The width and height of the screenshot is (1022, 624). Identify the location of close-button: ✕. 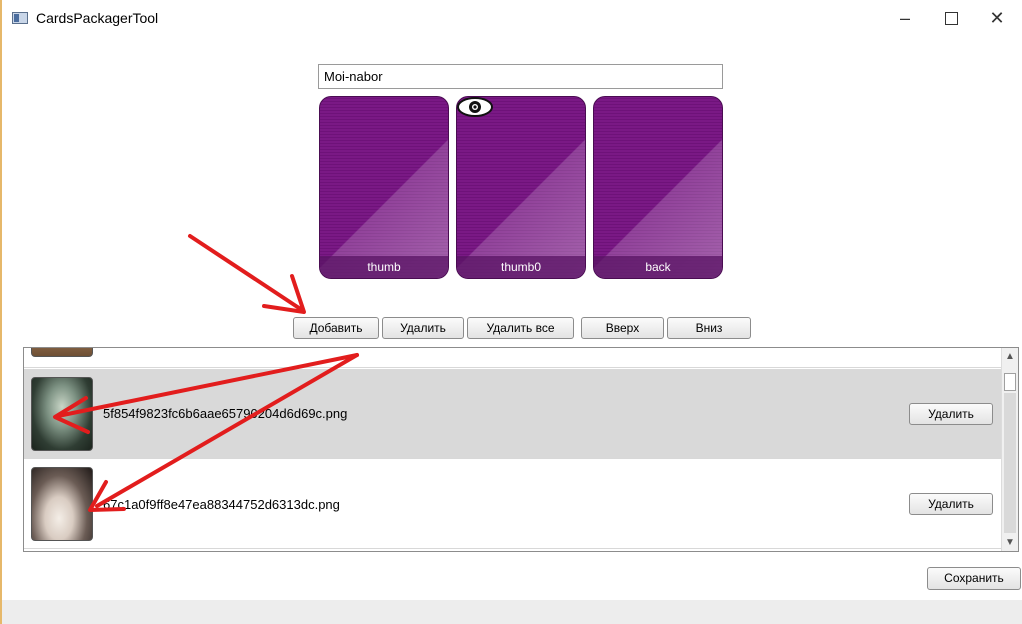
(997, 18).